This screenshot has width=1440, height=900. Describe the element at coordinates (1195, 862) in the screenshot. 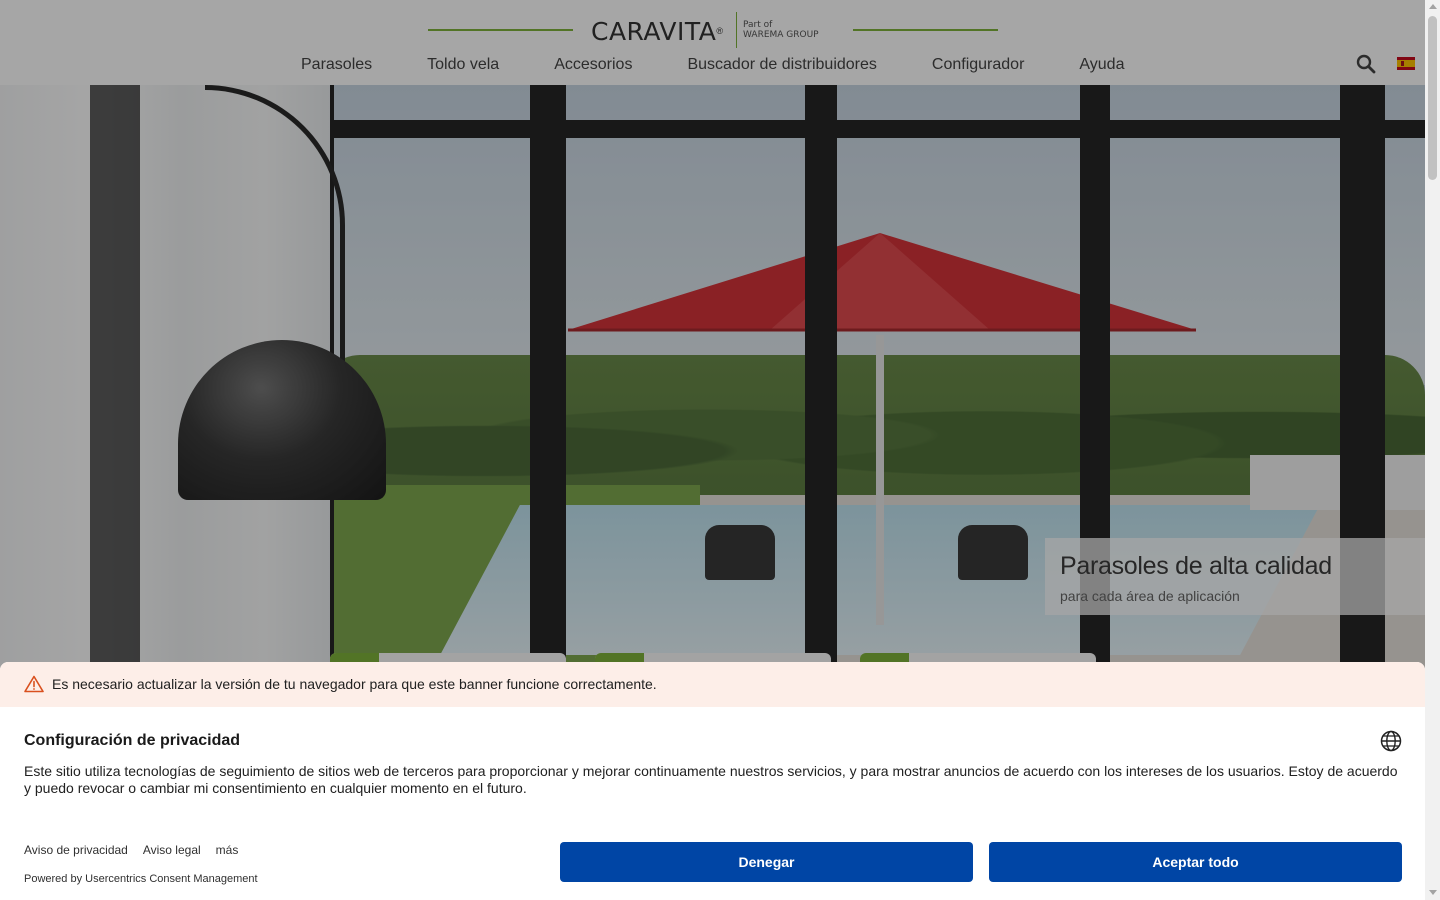

I see `accept-all-button: Aceptar todo` at that location.